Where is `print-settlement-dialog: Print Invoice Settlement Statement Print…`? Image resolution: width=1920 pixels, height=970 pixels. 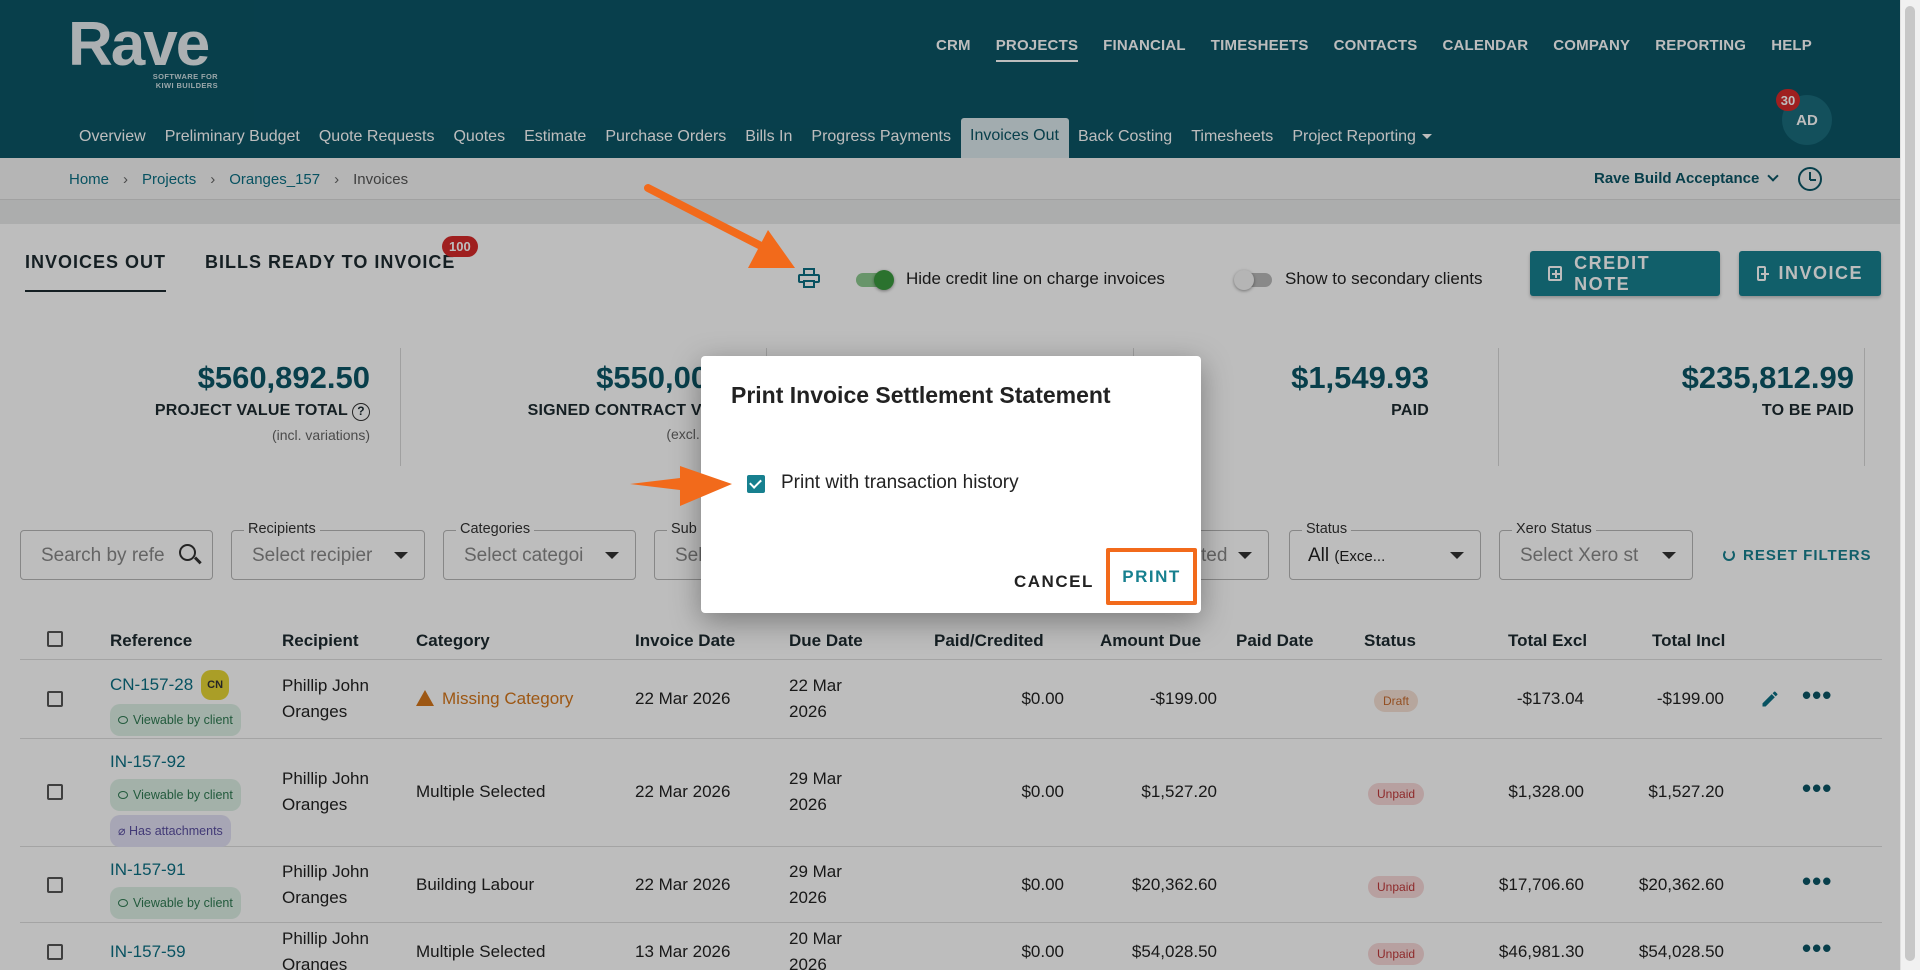 print-settlement-dialog: Print Invoice Settlement Statement Print… is located at coordinates (951, 484).